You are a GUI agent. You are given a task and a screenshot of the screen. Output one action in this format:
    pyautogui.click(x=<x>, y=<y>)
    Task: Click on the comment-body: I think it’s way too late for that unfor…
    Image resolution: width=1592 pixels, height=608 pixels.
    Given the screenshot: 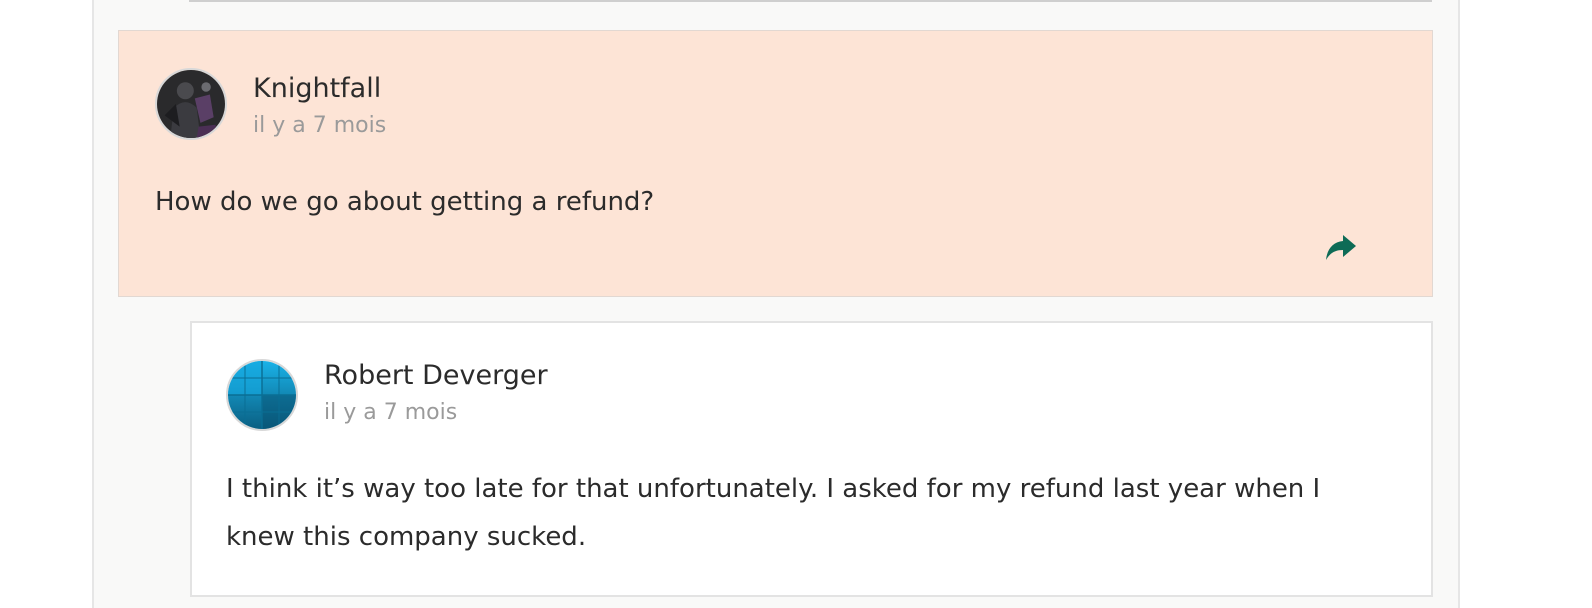 What is the action you would take?
    pyautogui.click(x=773, y=513)
    